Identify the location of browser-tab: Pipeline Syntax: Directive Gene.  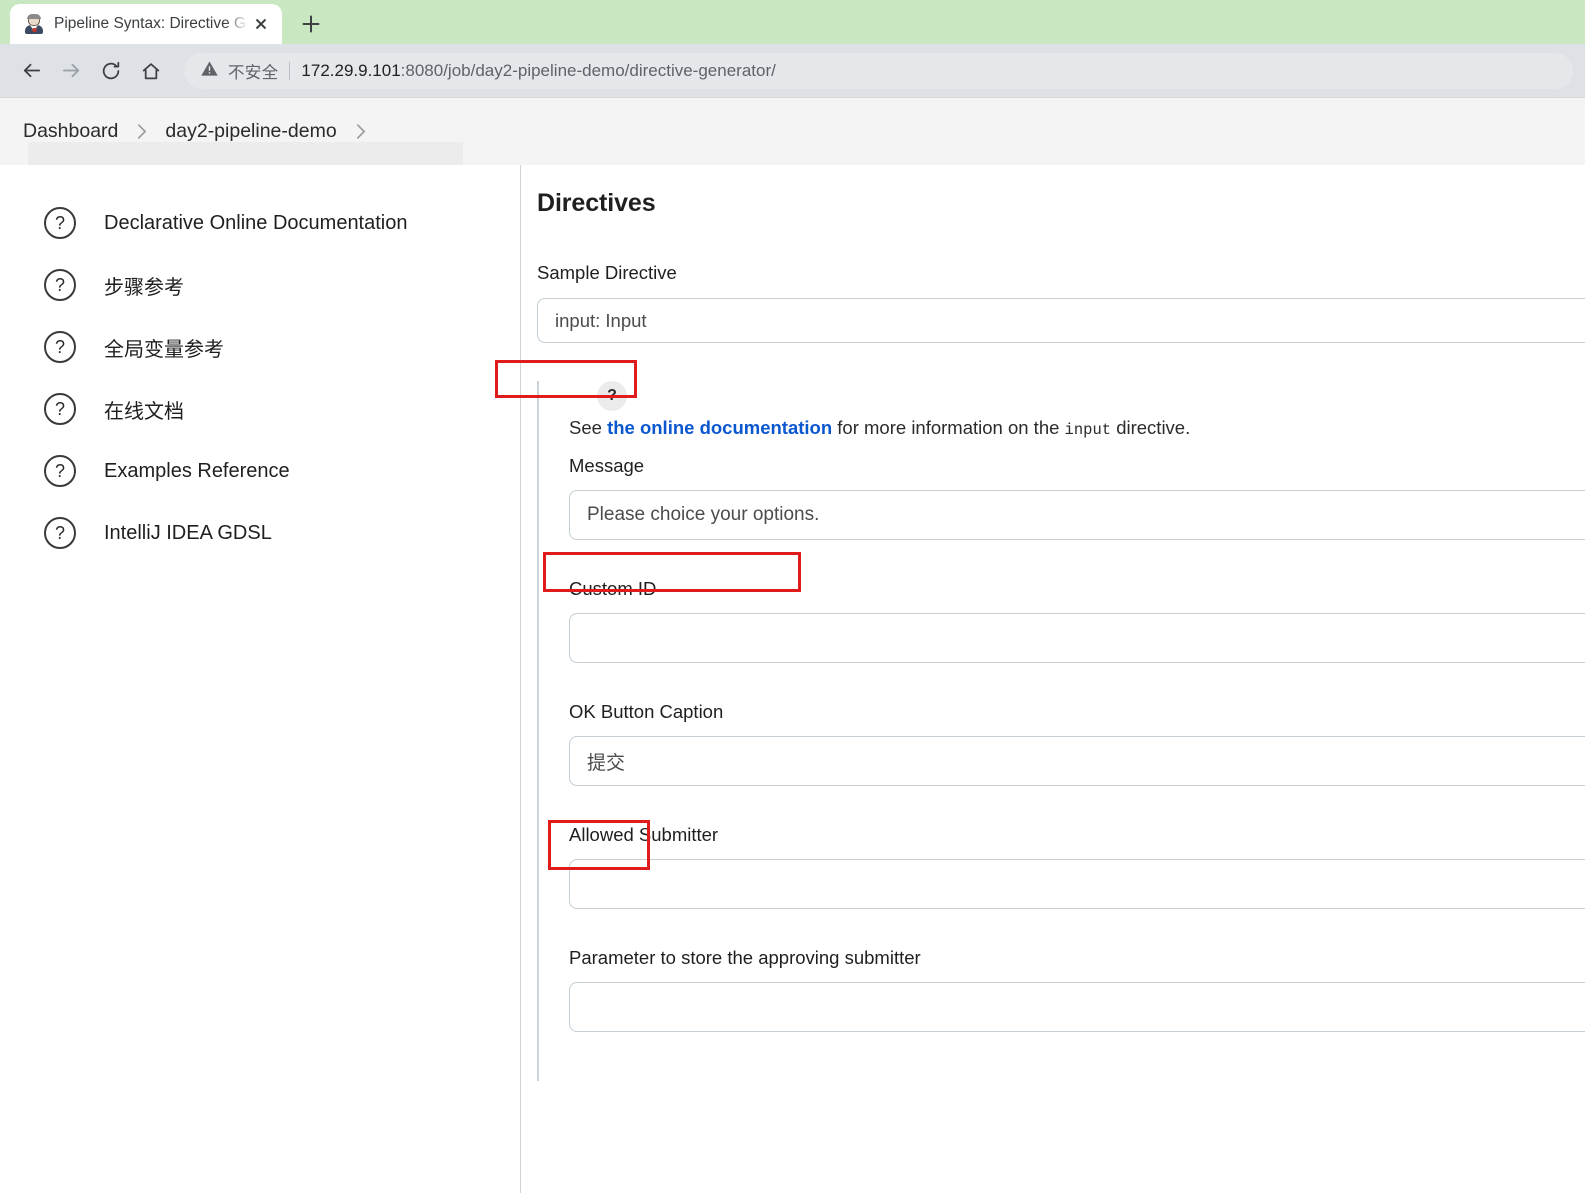
(146, 24).